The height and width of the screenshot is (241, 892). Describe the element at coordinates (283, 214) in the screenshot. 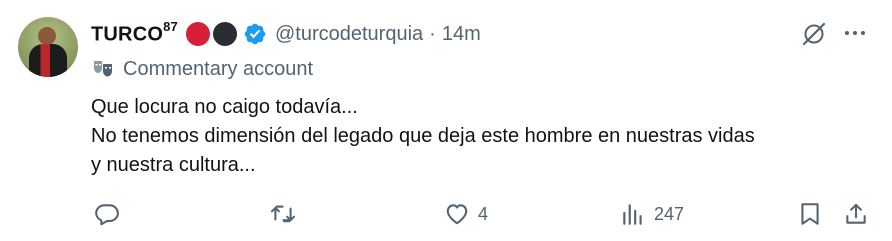

I see `retweet-icon` at that location.